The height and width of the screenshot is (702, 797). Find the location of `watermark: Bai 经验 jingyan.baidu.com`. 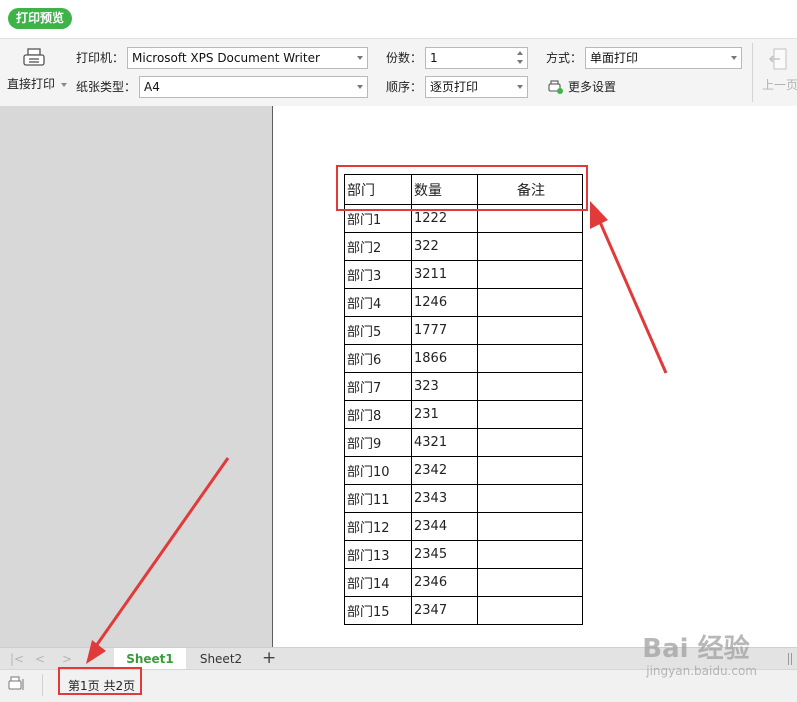

watermark: Bai 经验 jingyan.baidu.com is located at coordinates (699, 656).